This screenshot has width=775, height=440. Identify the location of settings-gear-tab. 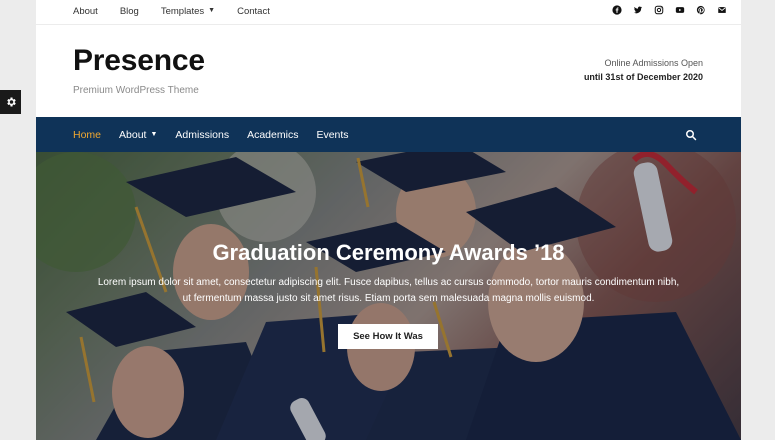
(10, 102).